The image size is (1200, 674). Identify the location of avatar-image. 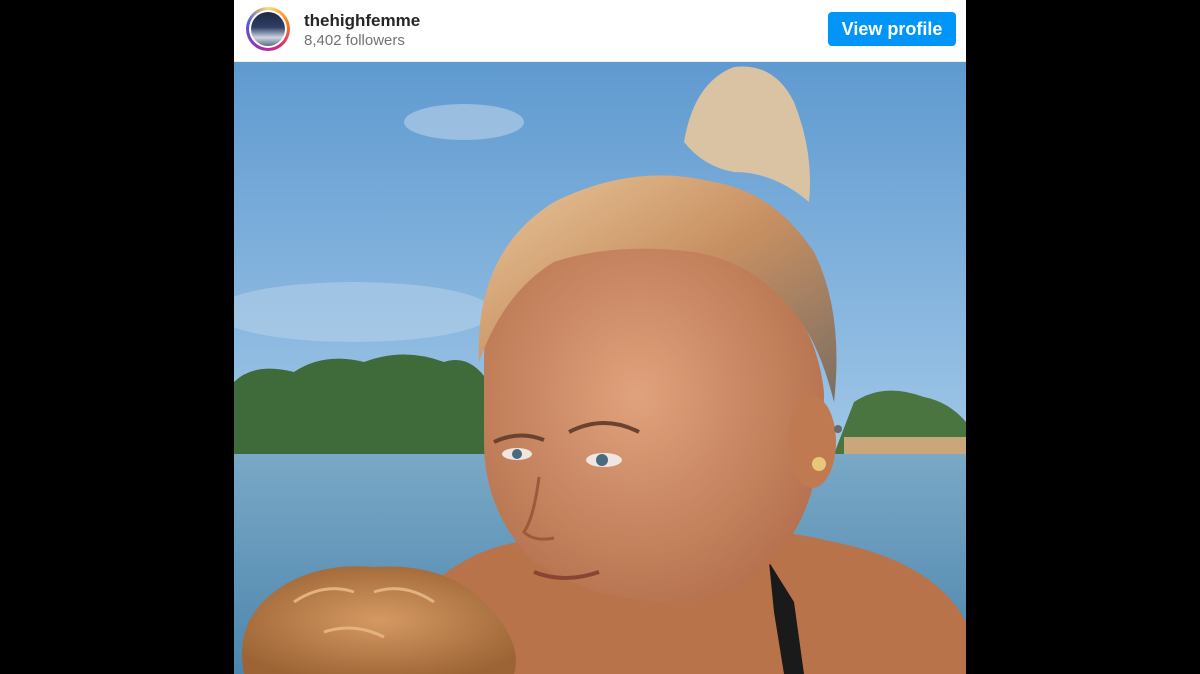
(268, 29).